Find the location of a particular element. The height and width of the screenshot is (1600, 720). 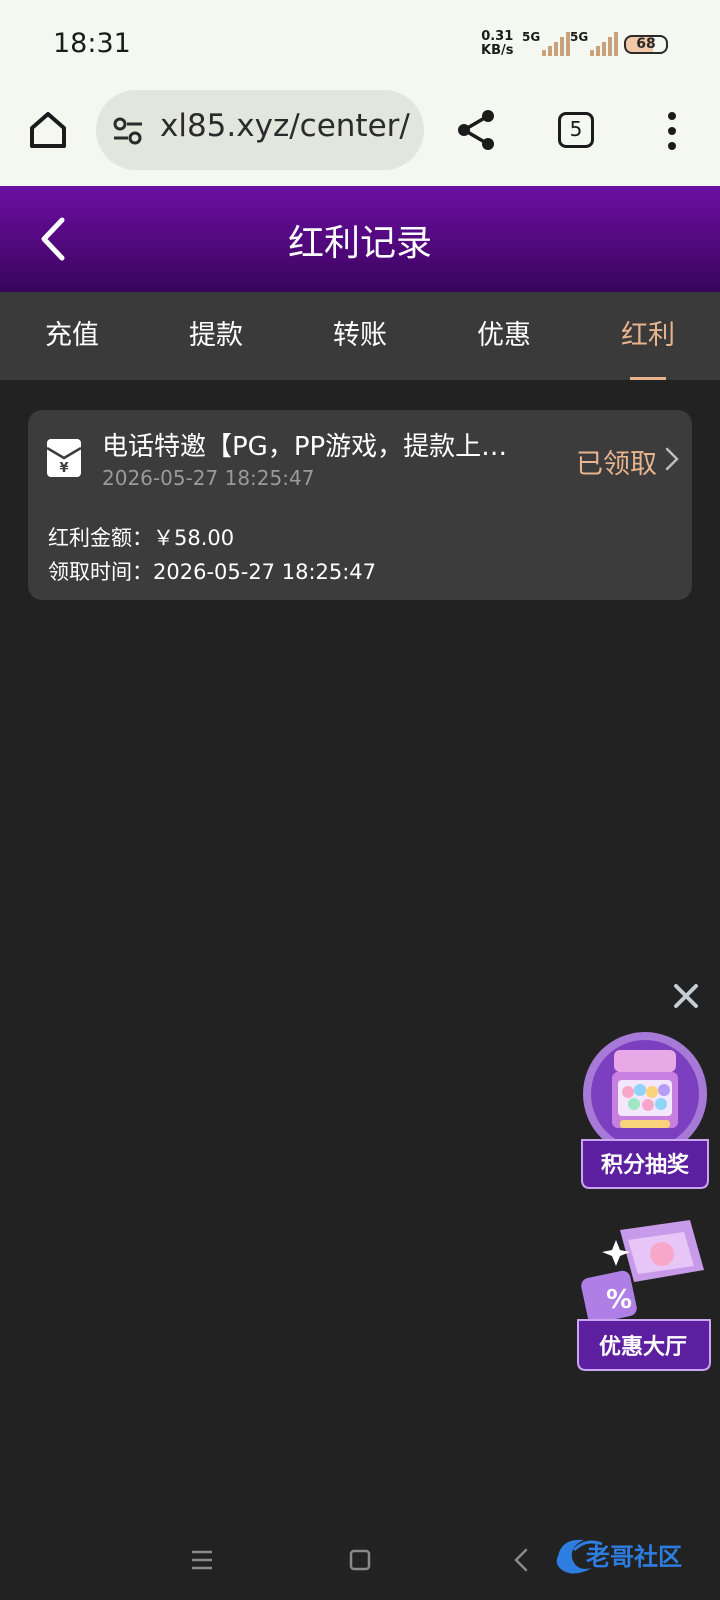

status-bar: 18:31 0.31 KB/s 5G 5G 68 is located at coordinates (360, 44).